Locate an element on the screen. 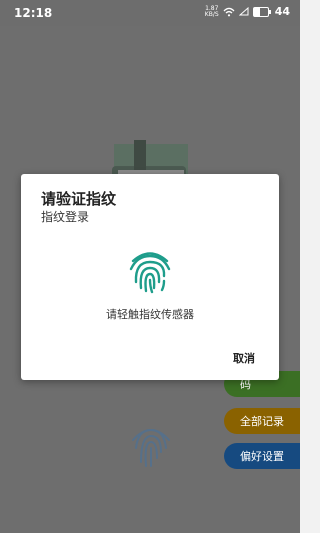  battery-level: 44 is located at coordinates (282, 11).